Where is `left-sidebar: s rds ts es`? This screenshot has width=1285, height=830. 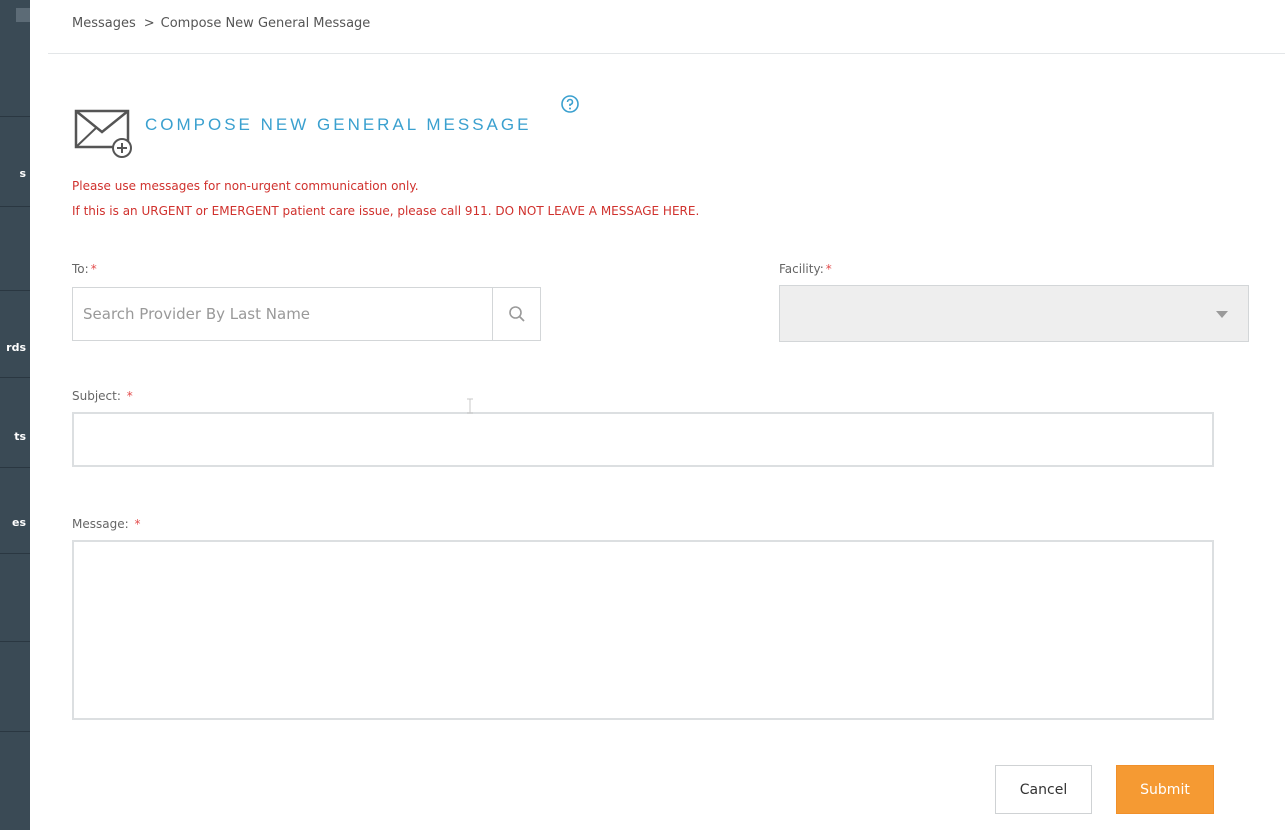
left-sidebar: s rds ts es is located at coordinates (15, 415).